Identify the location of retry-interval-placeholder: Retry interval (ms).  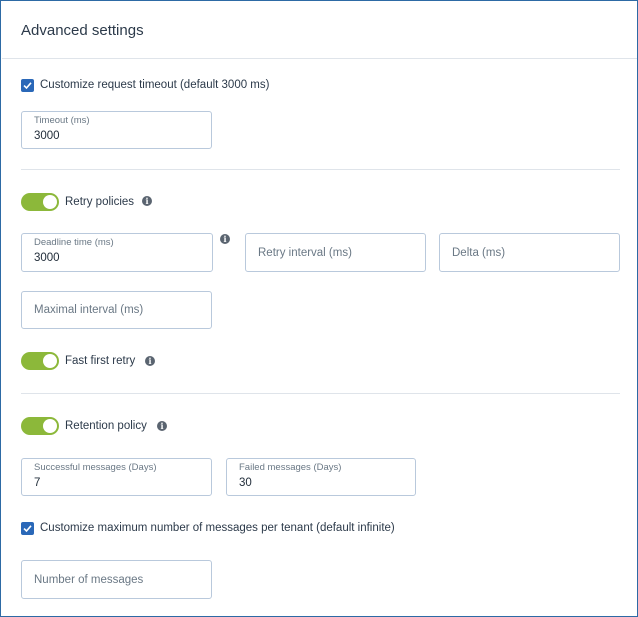
(305, 252).